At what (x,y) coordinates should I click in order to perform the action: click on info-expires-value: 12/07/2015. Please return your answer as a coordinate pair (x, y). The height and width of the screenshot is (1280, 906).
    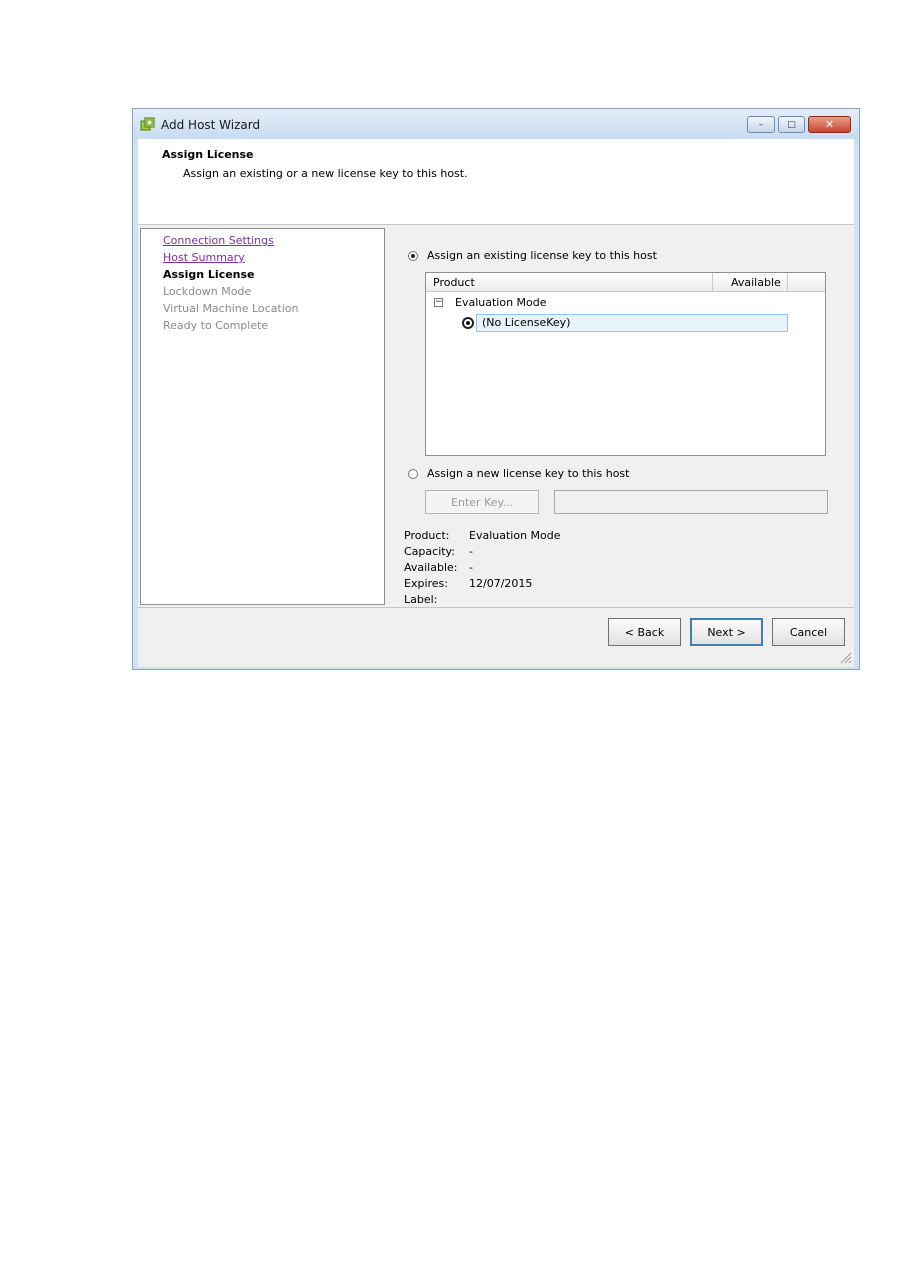
    Looking at the image, I should click on (501, 583).